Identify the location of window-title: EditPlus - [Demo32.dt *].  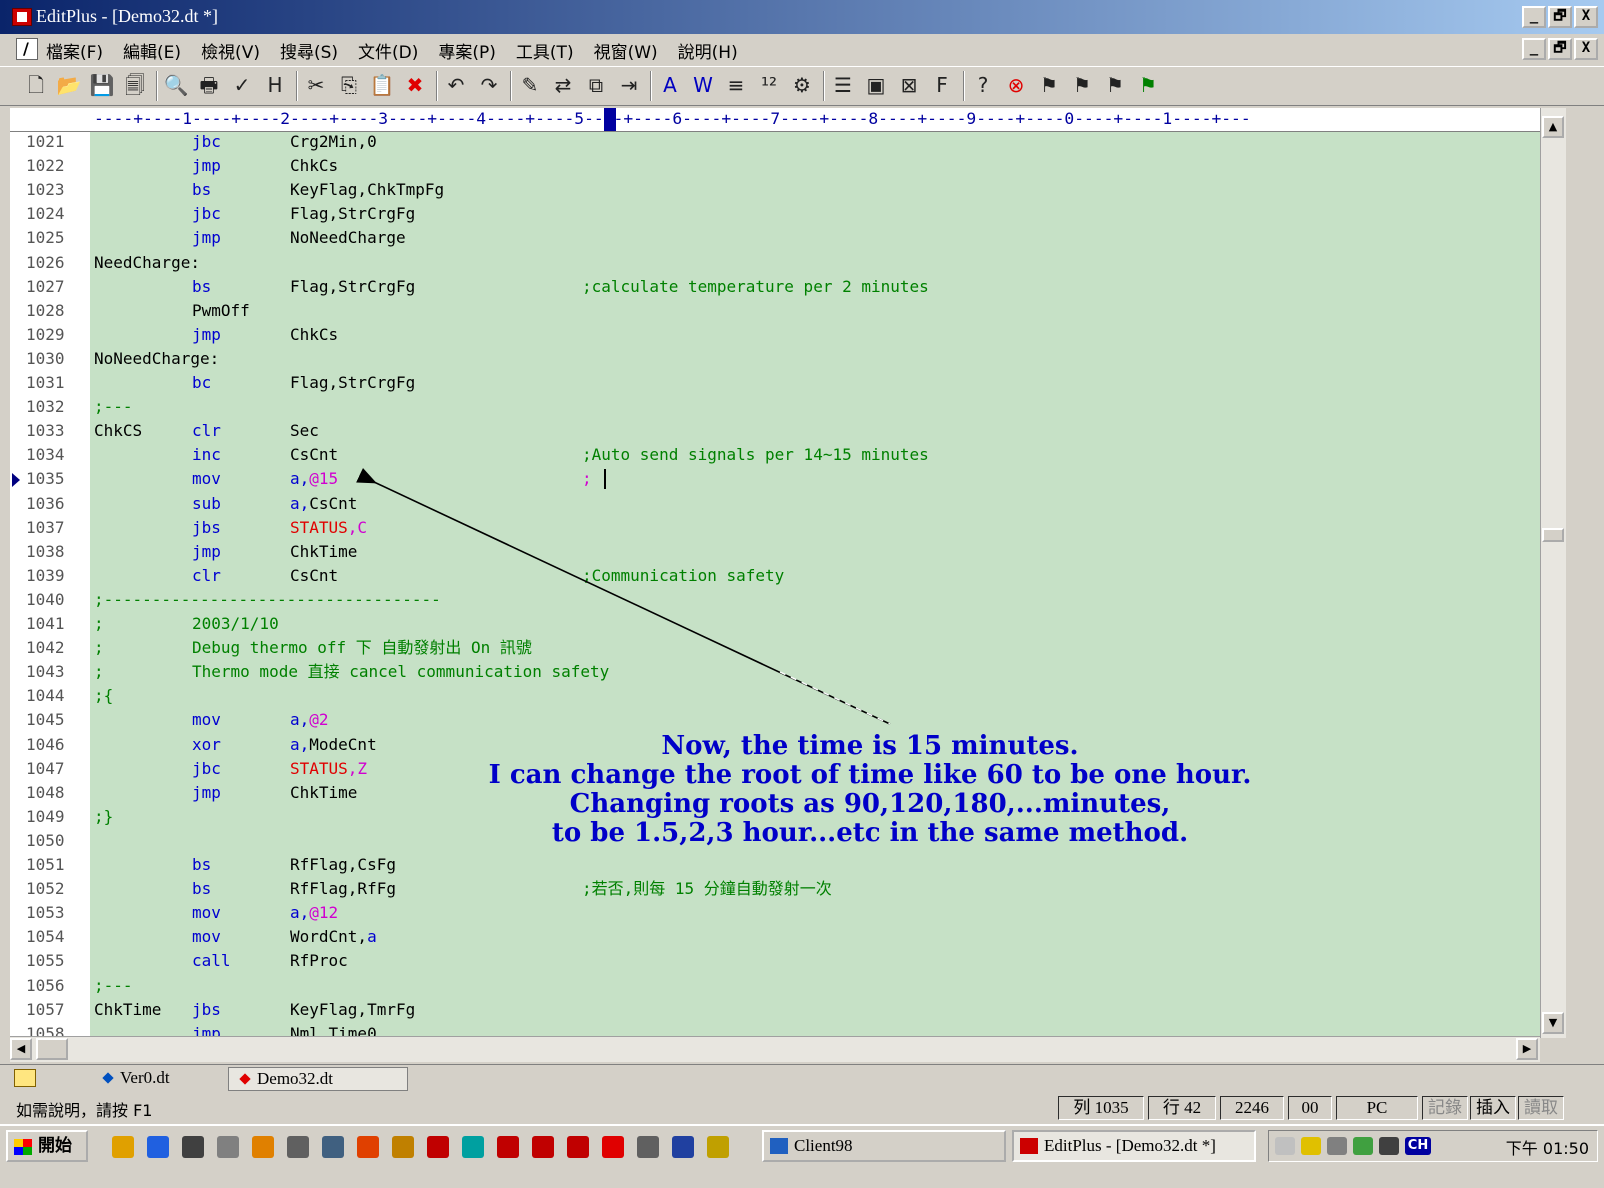
(127, 16).